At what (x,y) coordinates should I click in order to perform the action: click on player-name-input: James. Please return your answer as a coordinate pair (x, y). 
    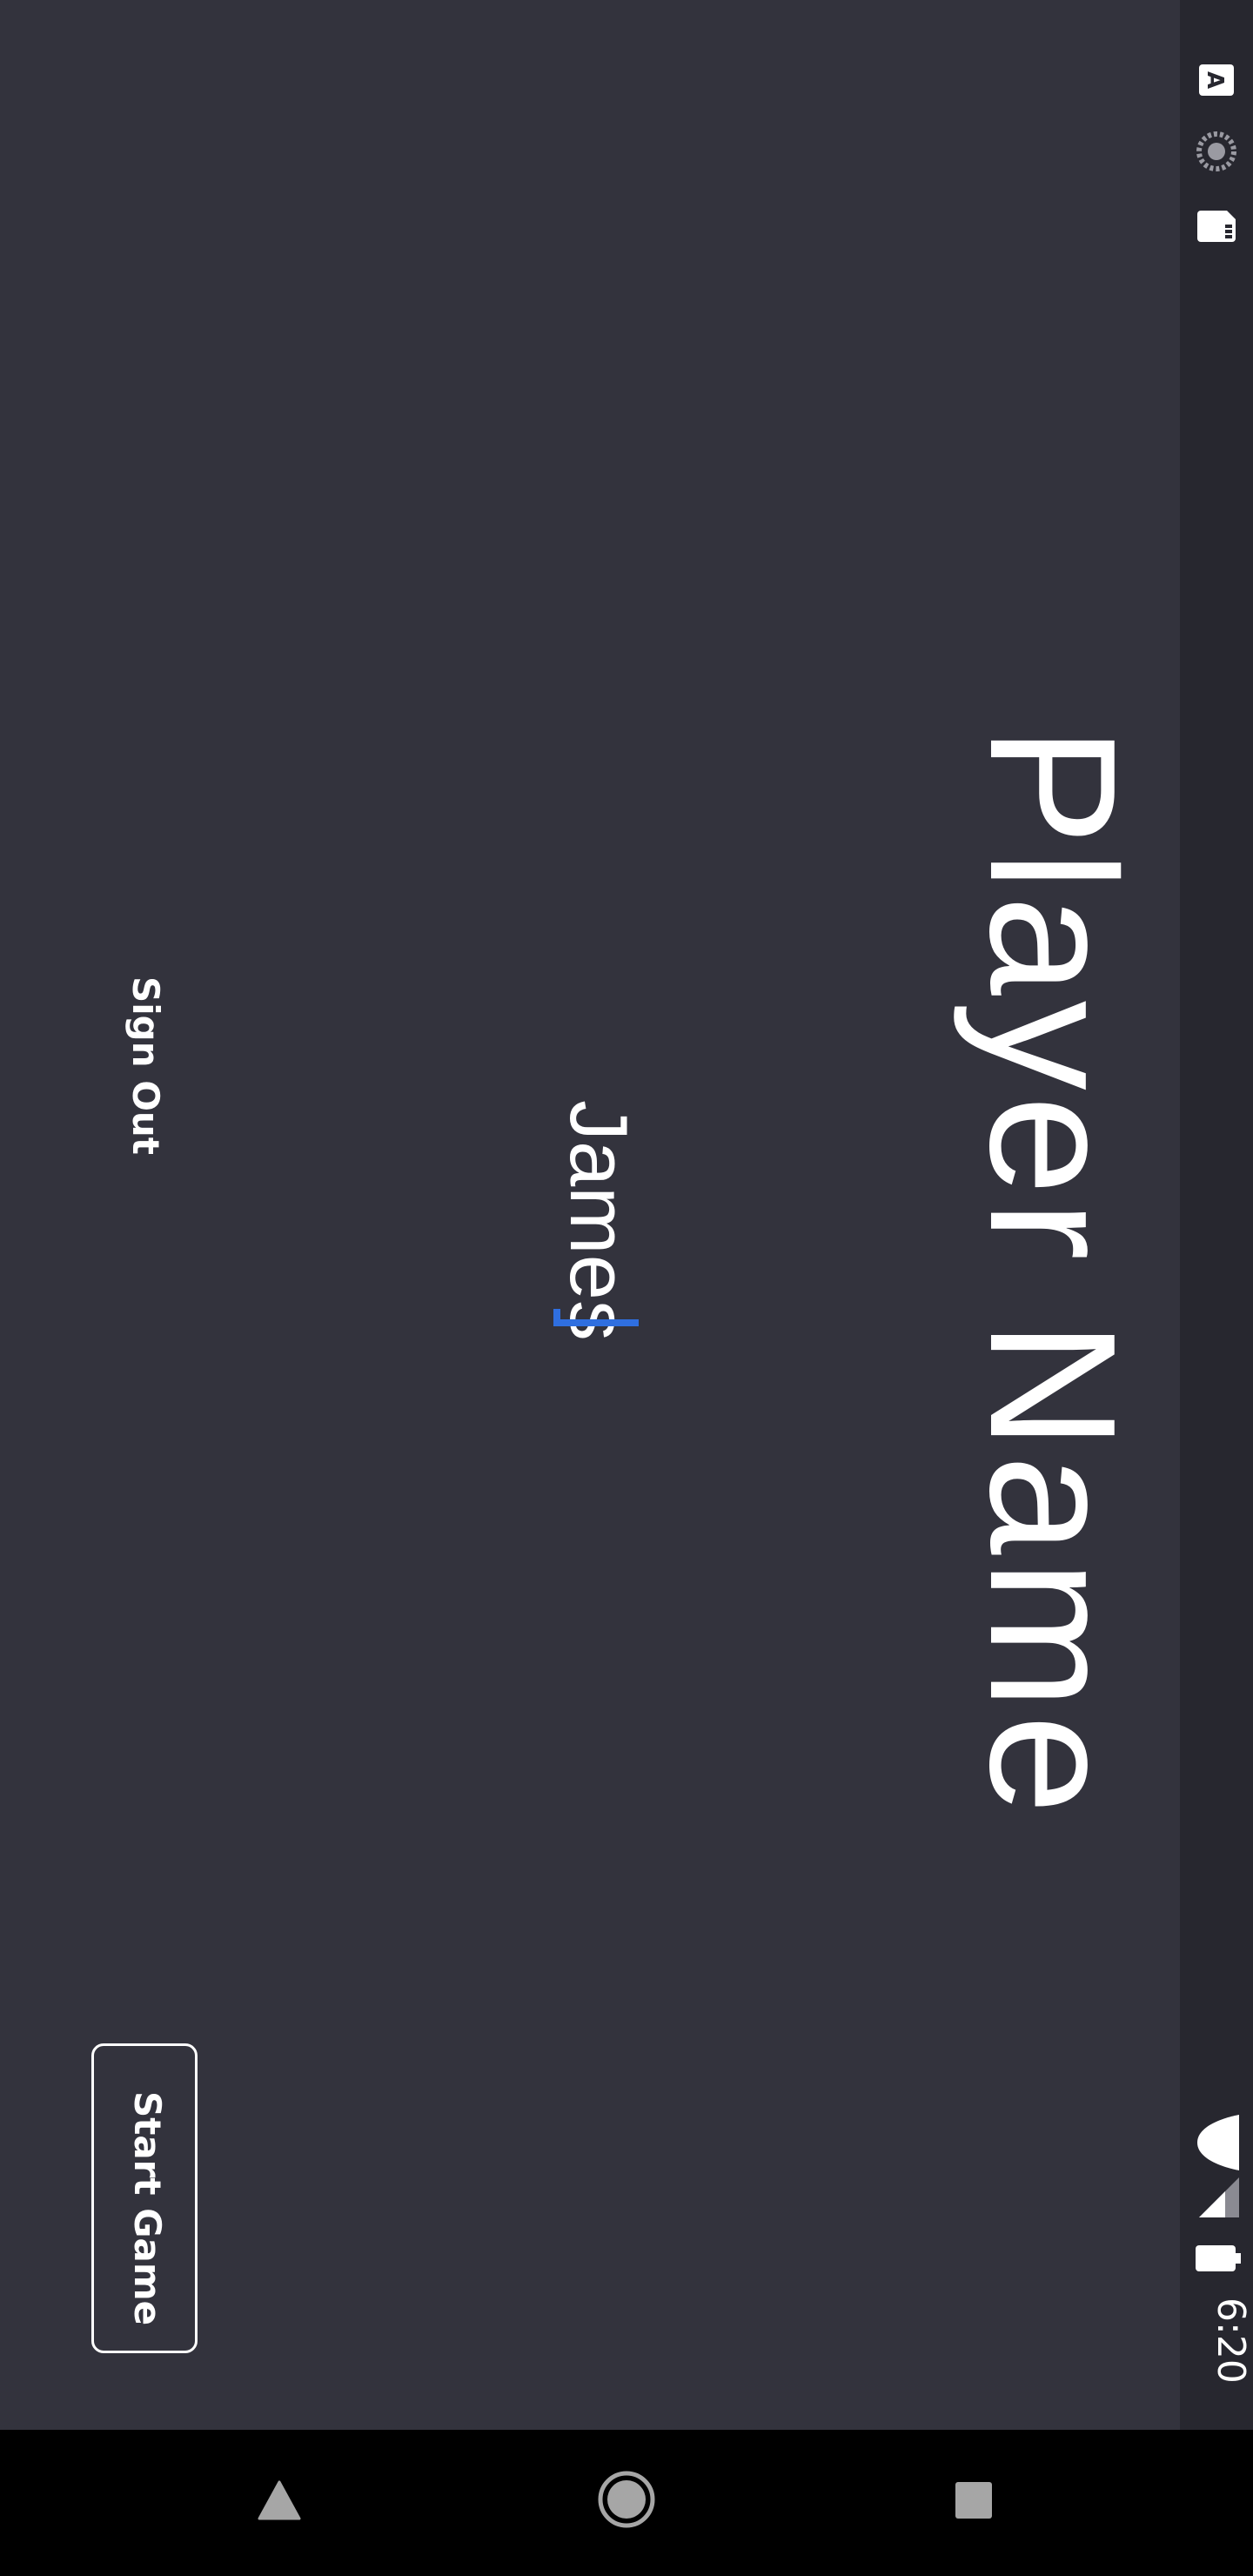
    Looking at the image, I should click on (599, 1221).